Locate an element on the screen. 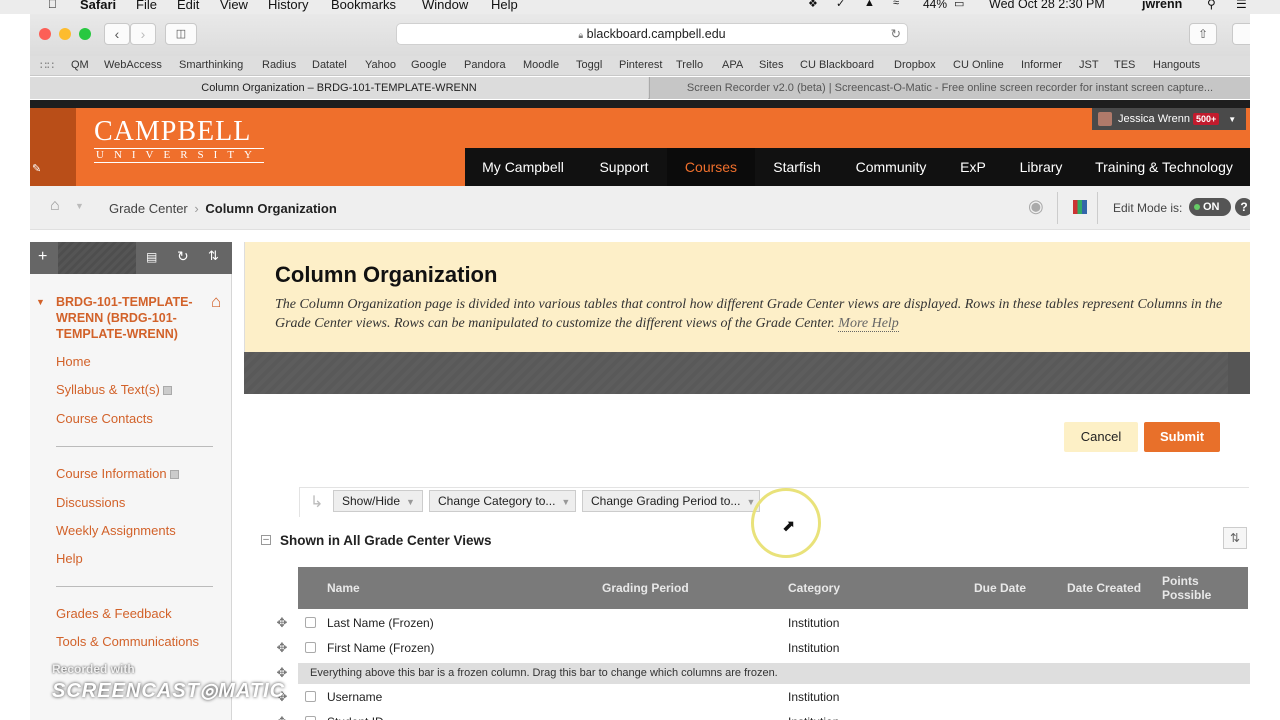  edit-mode-toggle: ON is located at coordinates (1210, 207).